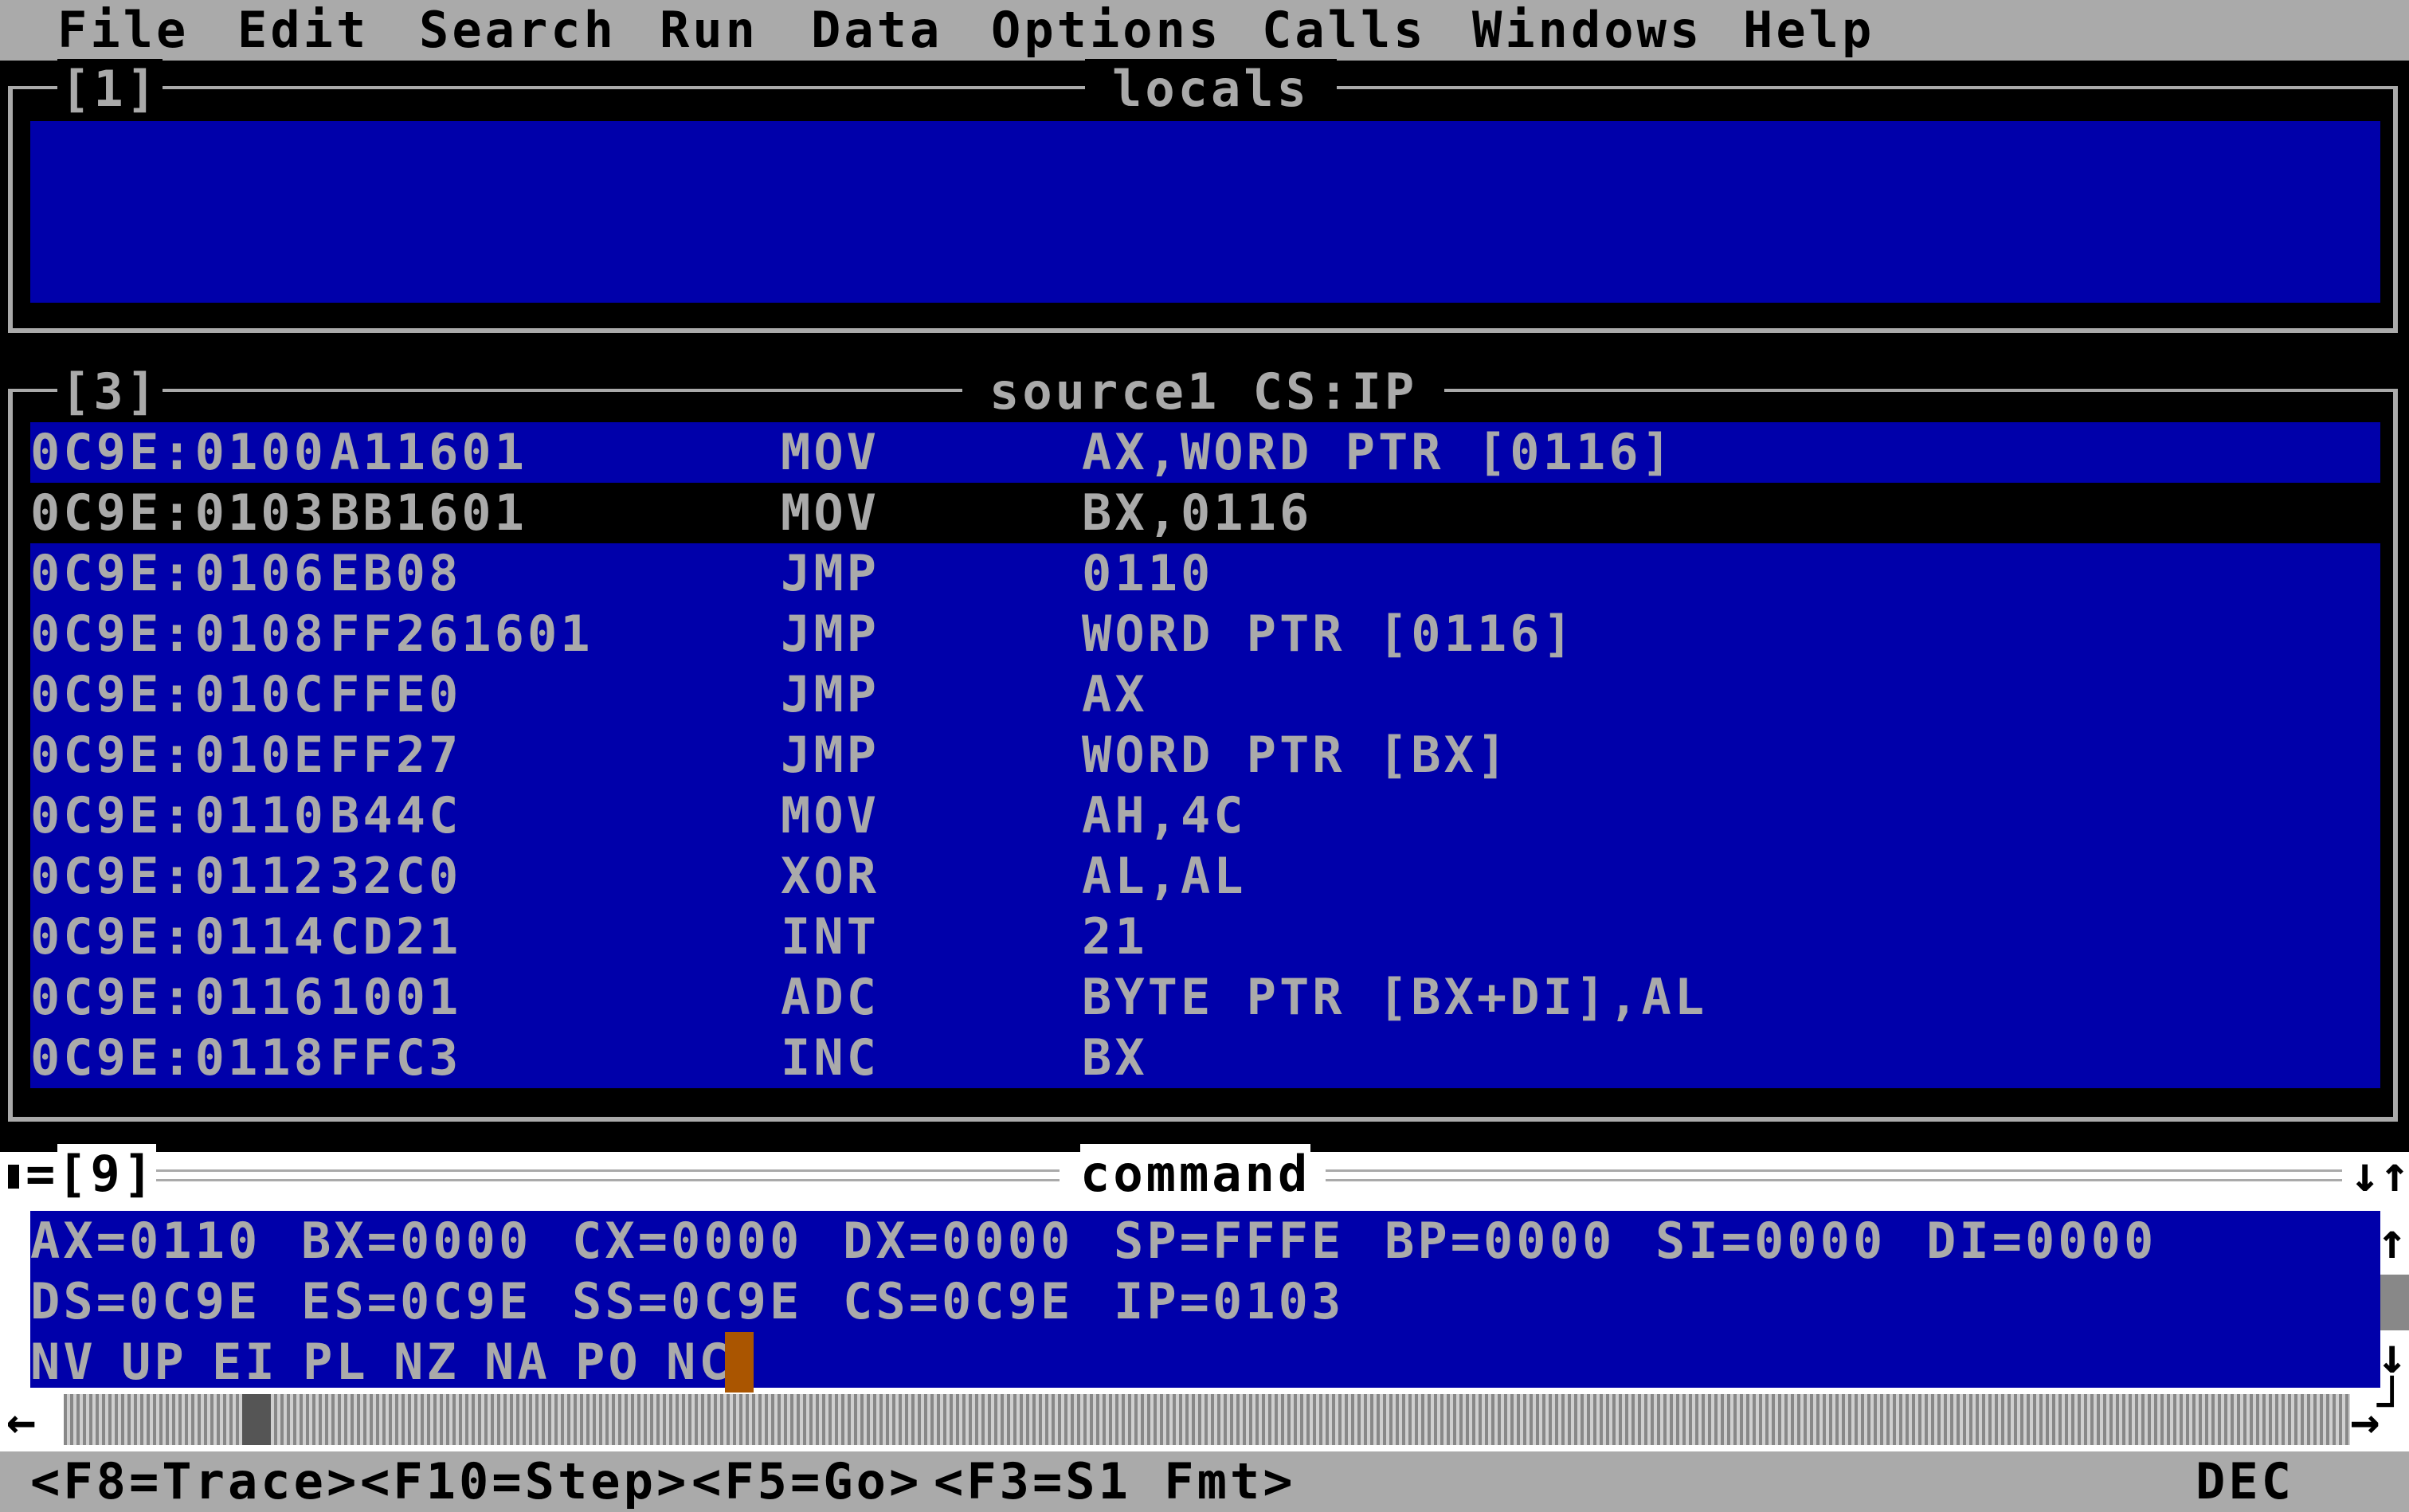 Image resolution: width=2409 pixels, height=1512 pixels. Describe the element at coordinates (428, 513) in the screenshot. I see `source-bytes: BB1601` at that location.